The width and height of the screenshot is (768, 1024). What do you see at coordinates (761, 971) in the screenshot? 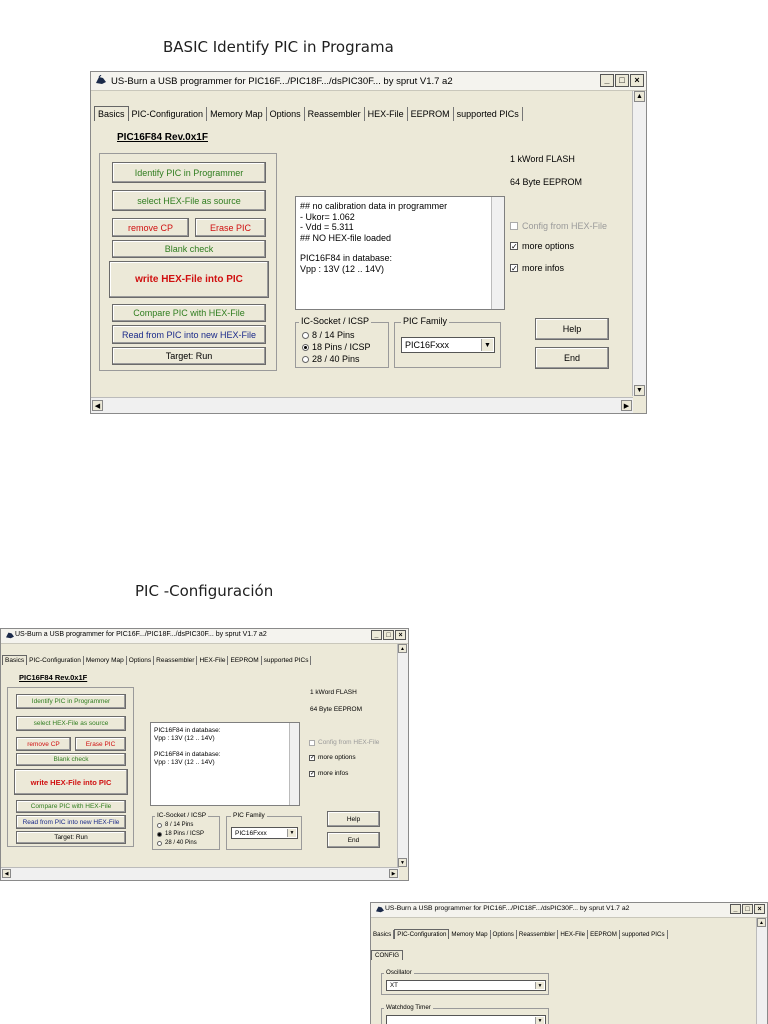
I see `window-vertical-scrollbar: ▲` at bounding box center [761, 971].